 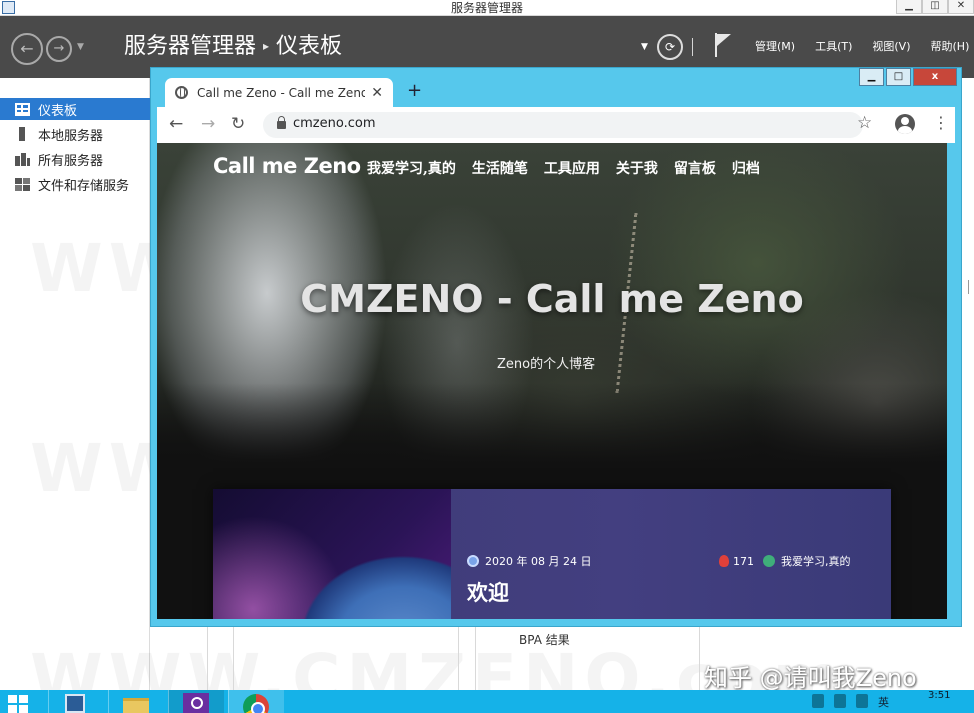 I want to click on flag-tray-icon, so click(x=840, y=701).